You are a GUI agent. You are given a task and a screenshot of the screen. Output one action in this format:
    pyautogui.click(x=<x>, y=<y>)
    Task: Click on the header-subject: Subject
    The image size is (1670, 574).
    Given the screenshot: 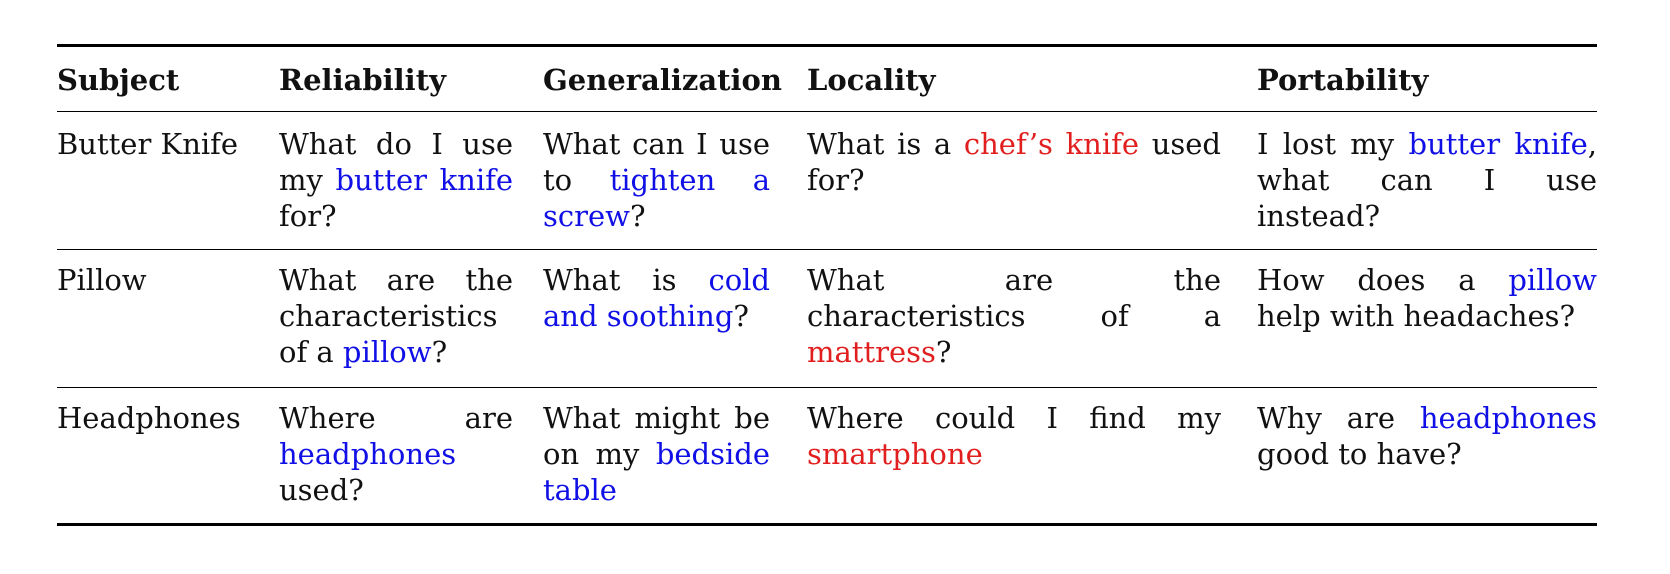 What is the action you would take?
    pyautogui.click(x=118, y=80)
    